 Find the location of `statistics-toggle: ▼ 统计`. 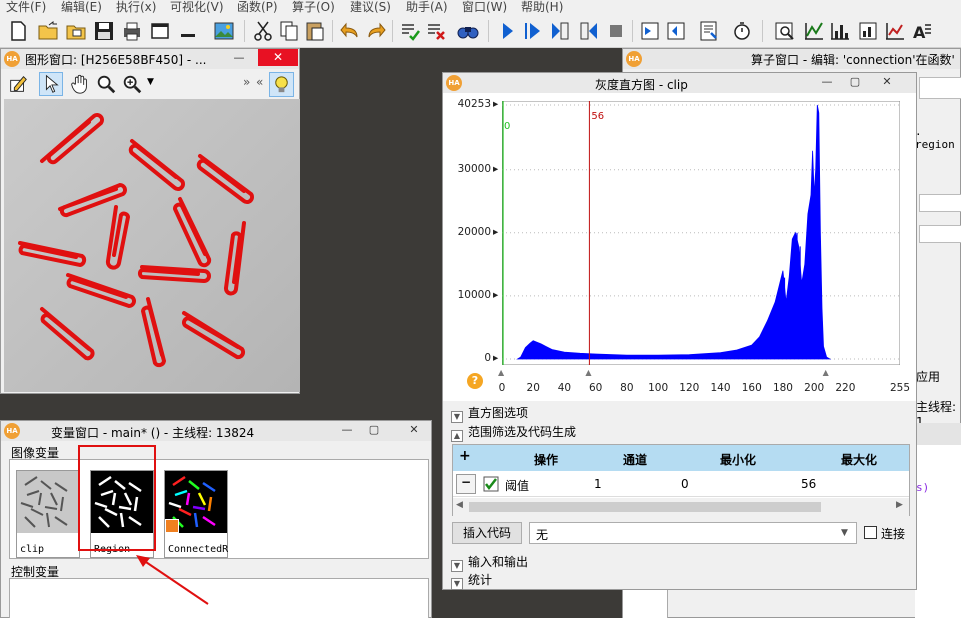

statistics-toggle: ▼ 统计 is located at coordinates (471, 580).